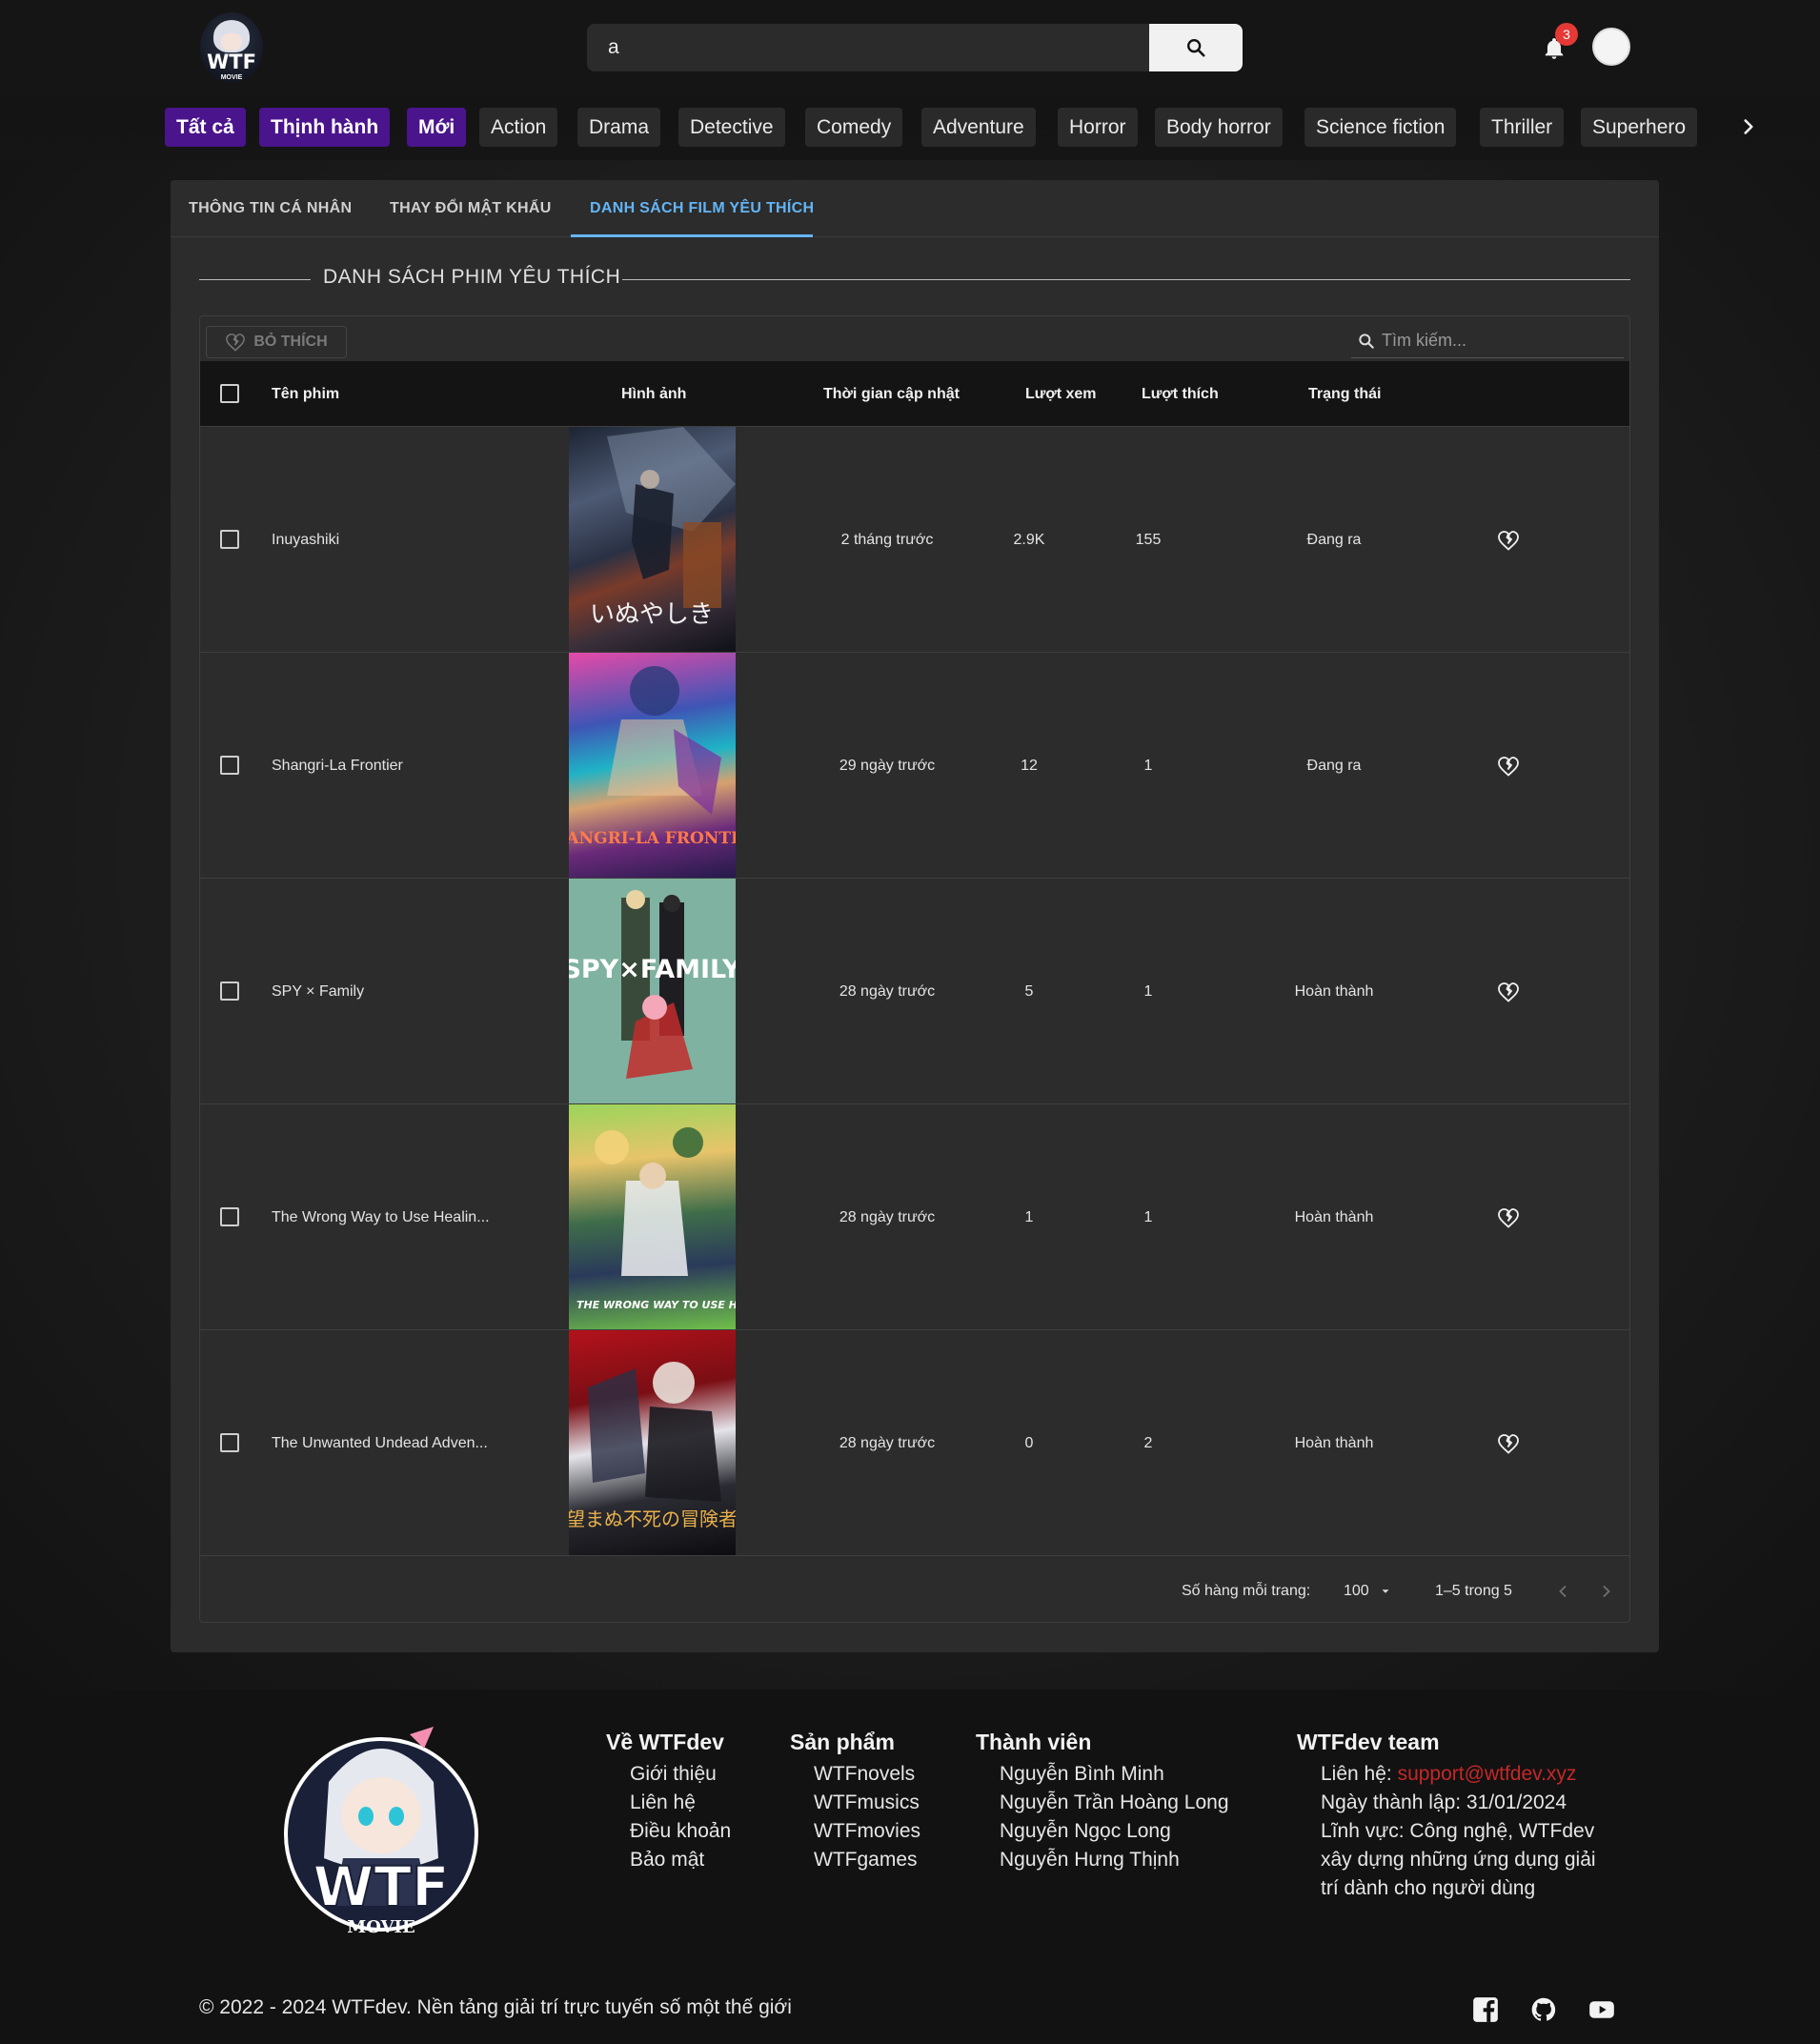  Describe the element at coordinates (1611, 47) in the screenshot. I see `user-avatar` at that location.